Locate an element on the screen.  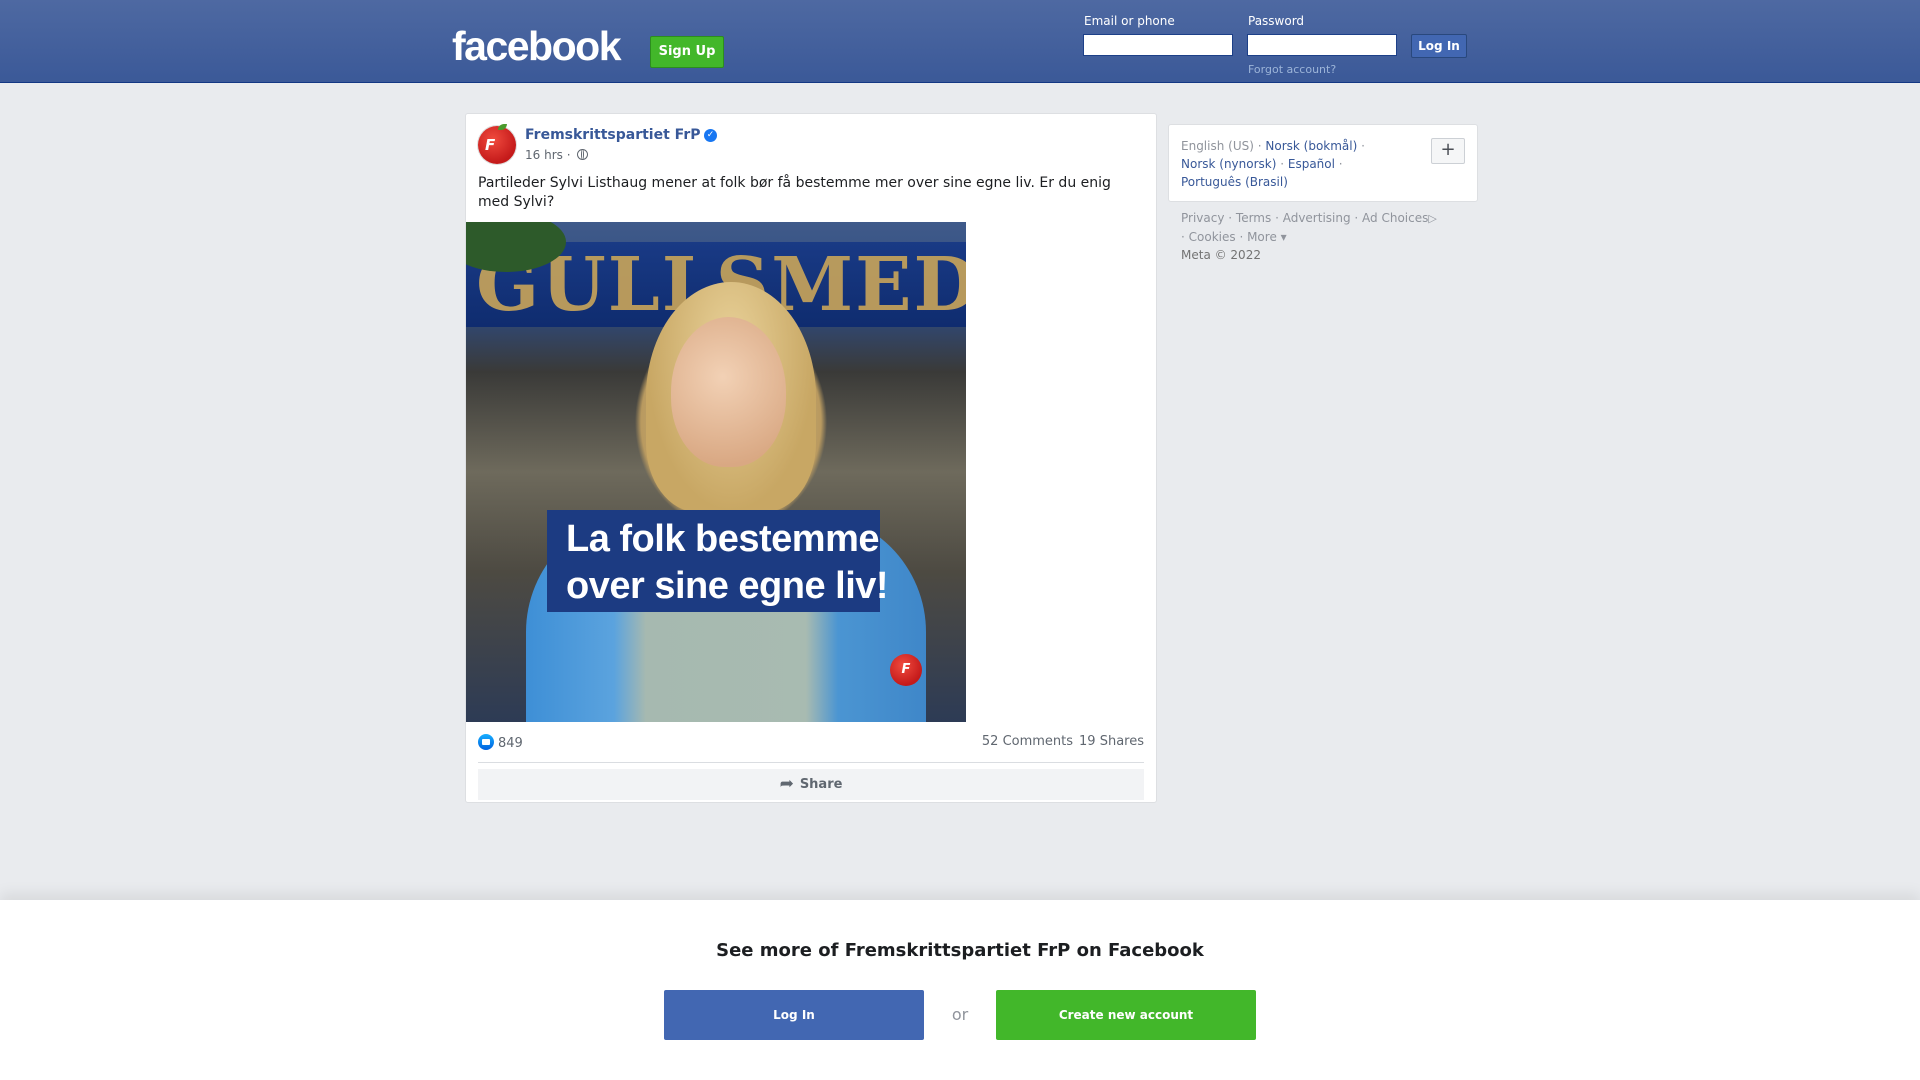
log-in-button: Log In is located at coordinates (1439, 46).